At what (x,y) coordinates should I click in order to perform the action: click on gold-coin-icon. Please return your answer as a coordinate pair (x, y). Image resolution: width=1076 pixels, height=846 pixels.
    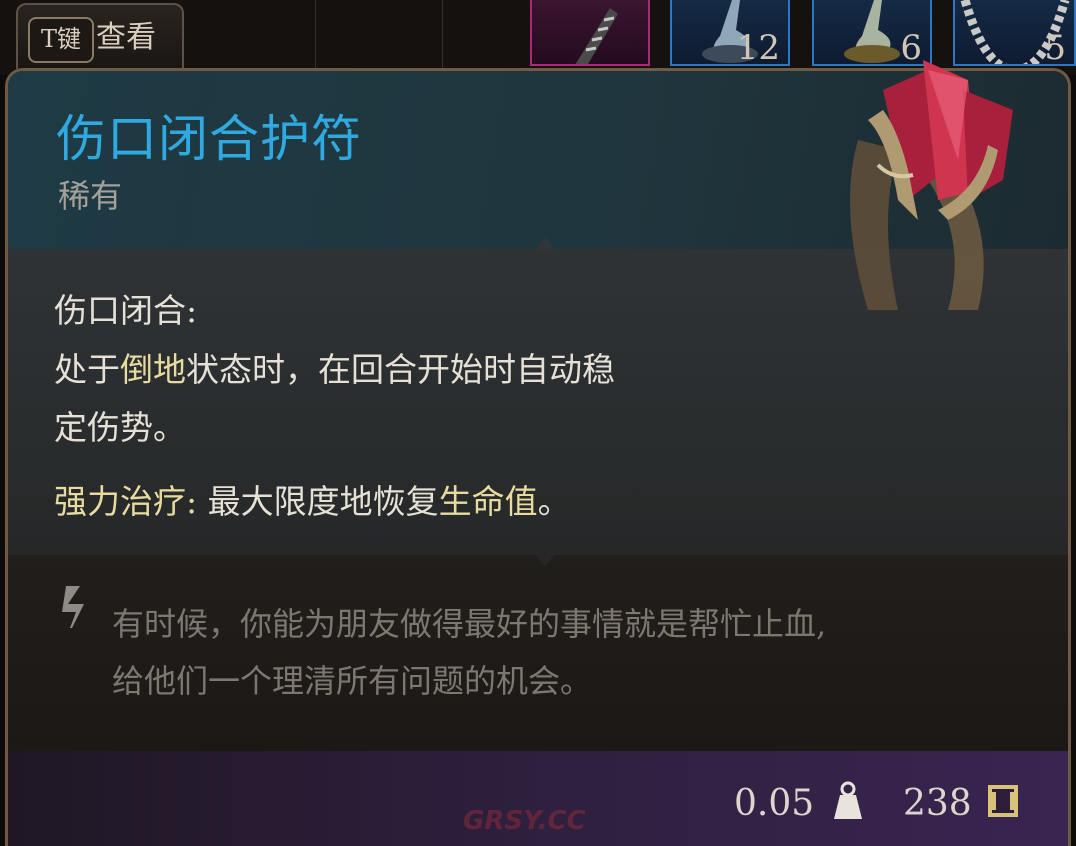
    Looking at the image, I should click on (1003, 801).